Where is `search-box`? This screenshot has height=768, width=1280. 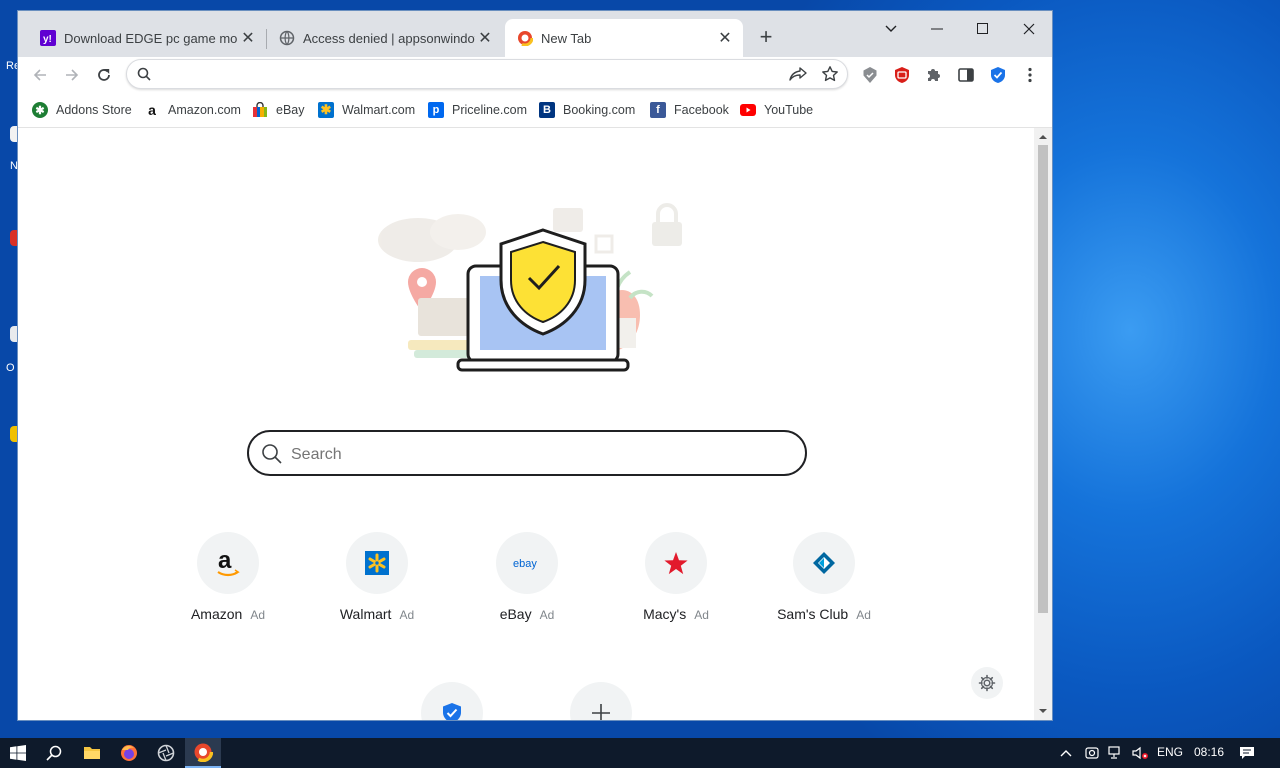
search-box is located at coordinates (527, 453).